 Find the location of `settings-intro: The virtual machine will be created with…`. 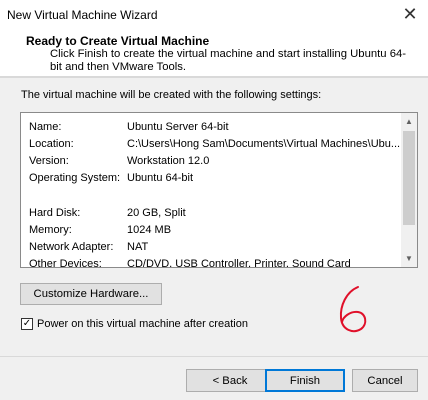

settings-intro: The virtual machine will be created with… is located at coordinates (171, 95).